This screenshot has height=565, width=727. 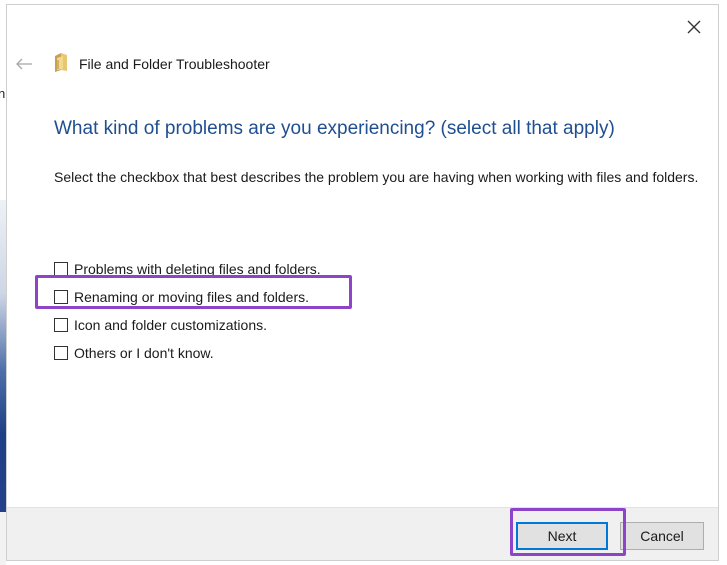 I want to click on dialog-footer: Next Cancel, so click(x=362, y=533).